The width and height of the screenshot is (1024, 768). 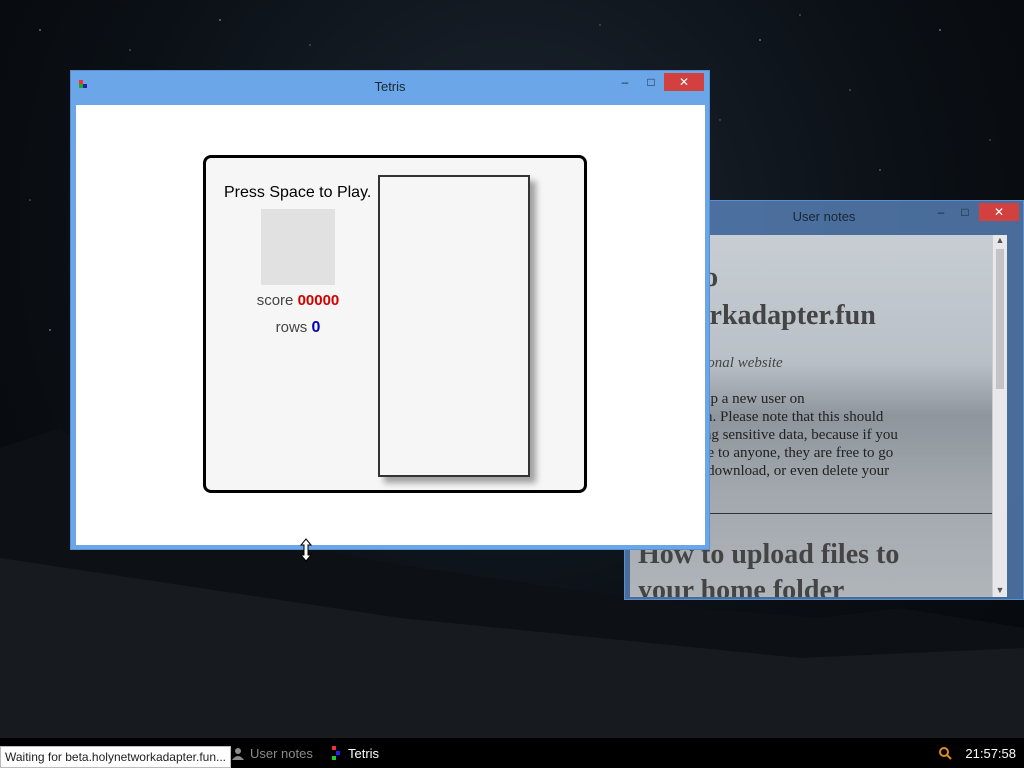 I want to click on score-display: score 00000, so click(x=298, y=300).